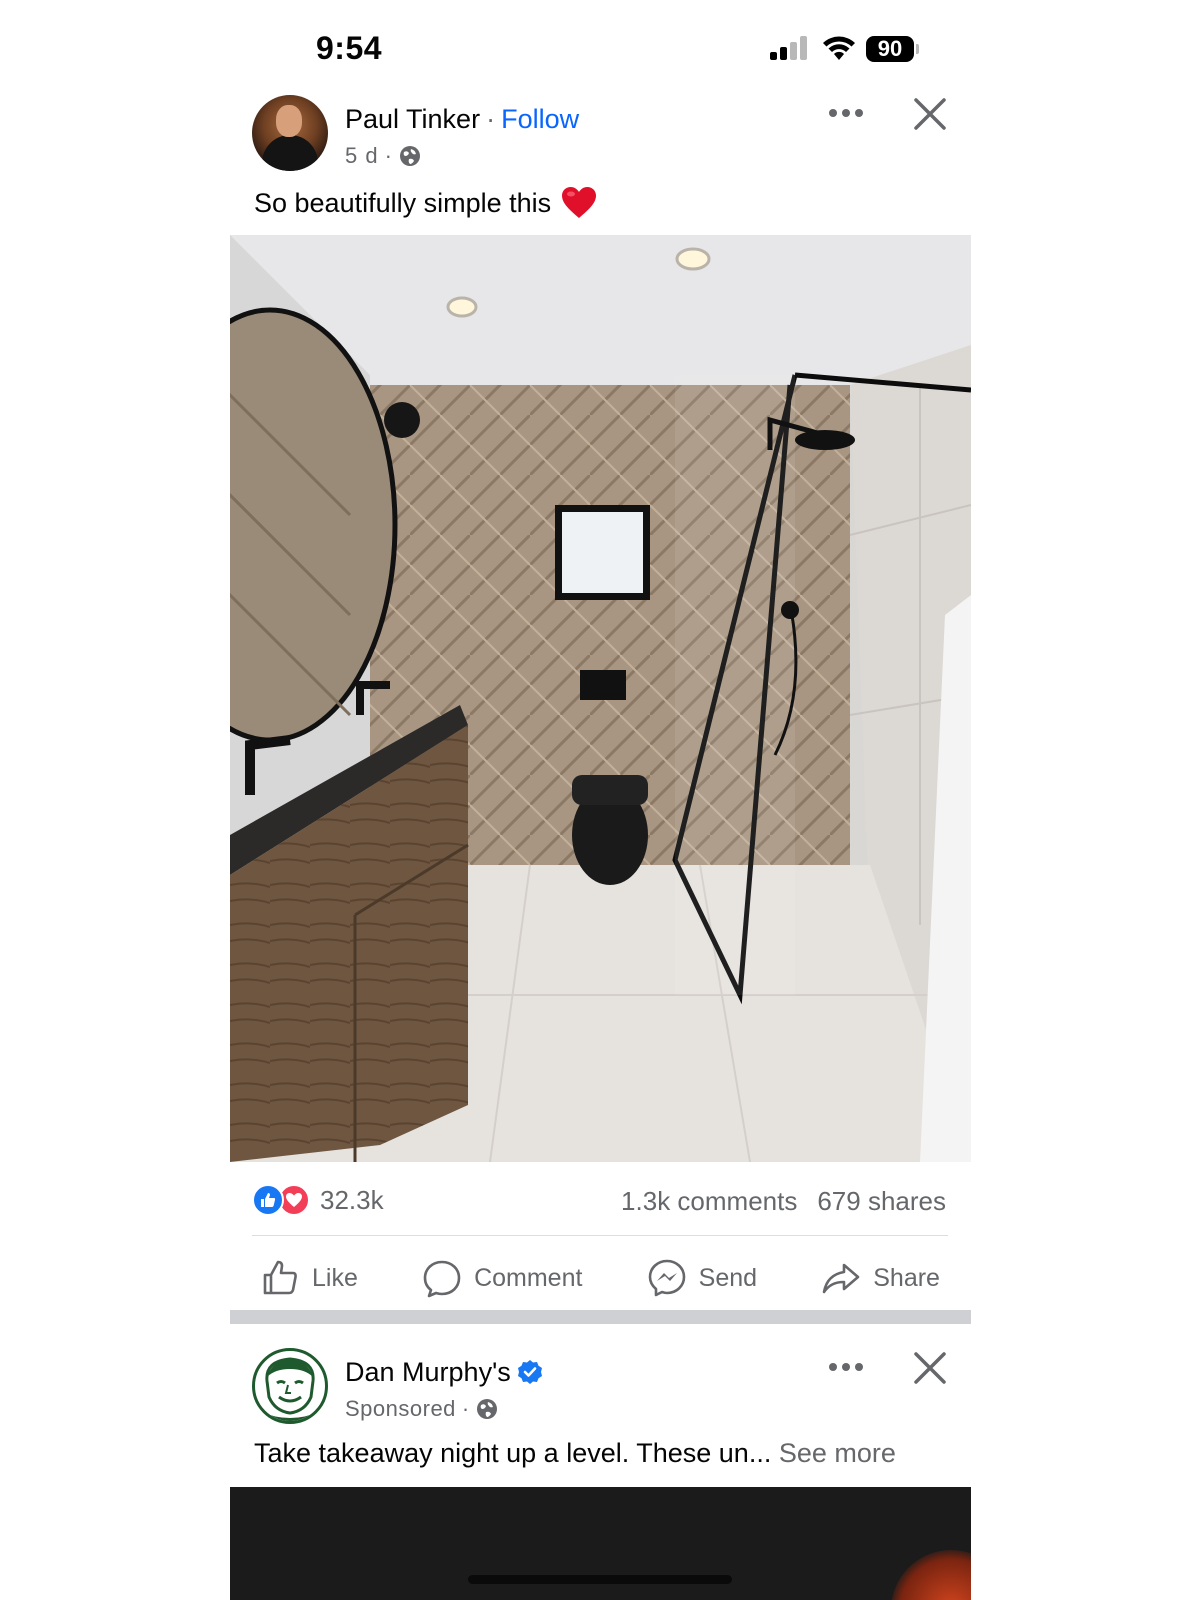 The height and width of the screenshot is (1600, 1200). What do you see at coordinates (289, 121) in the screenshot?
I see `avatar-figure-face` at bounding box center [289, 121].